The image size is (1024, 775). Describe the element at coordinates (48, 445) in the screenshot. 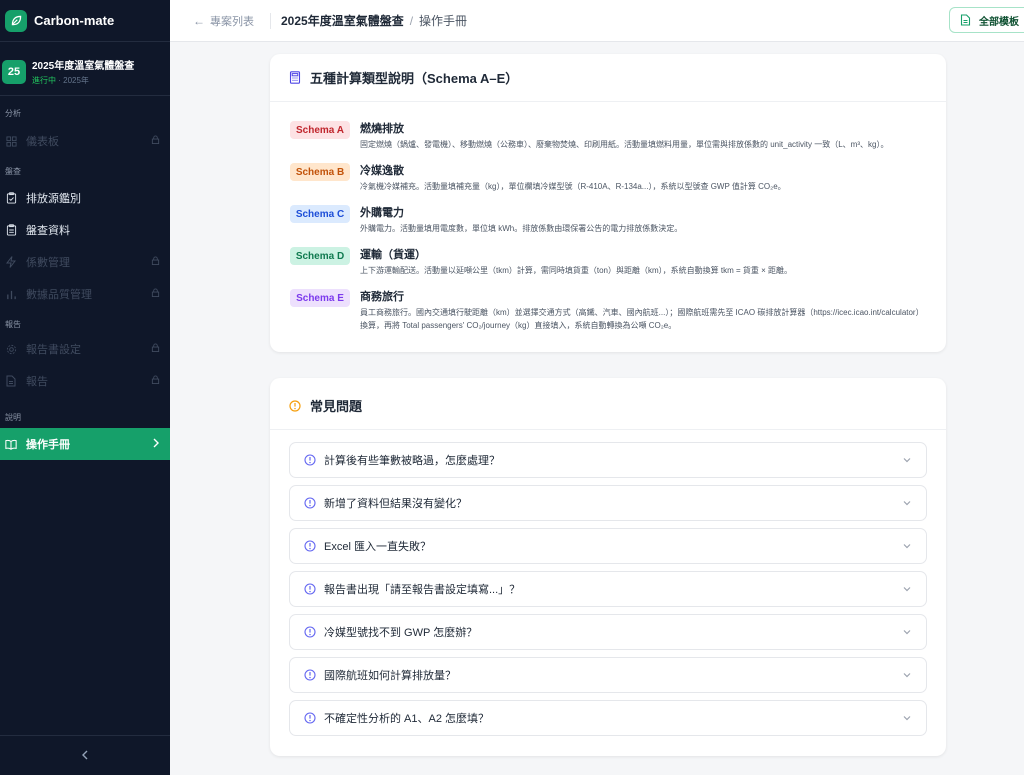

I see `sidebar-item-label: 操作手冊` at that location.